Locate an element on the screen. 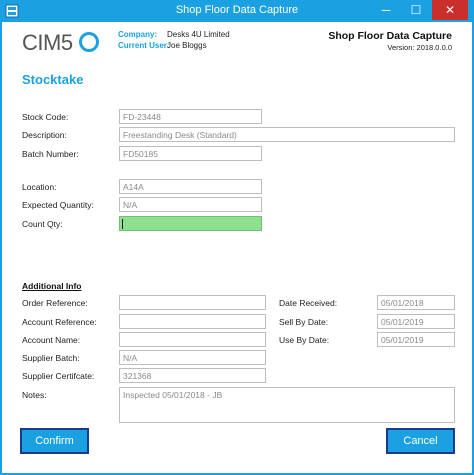 The width and height of the screenshot is (474, 475). current-user-label: Current User: is located at coordinates (144, 45).